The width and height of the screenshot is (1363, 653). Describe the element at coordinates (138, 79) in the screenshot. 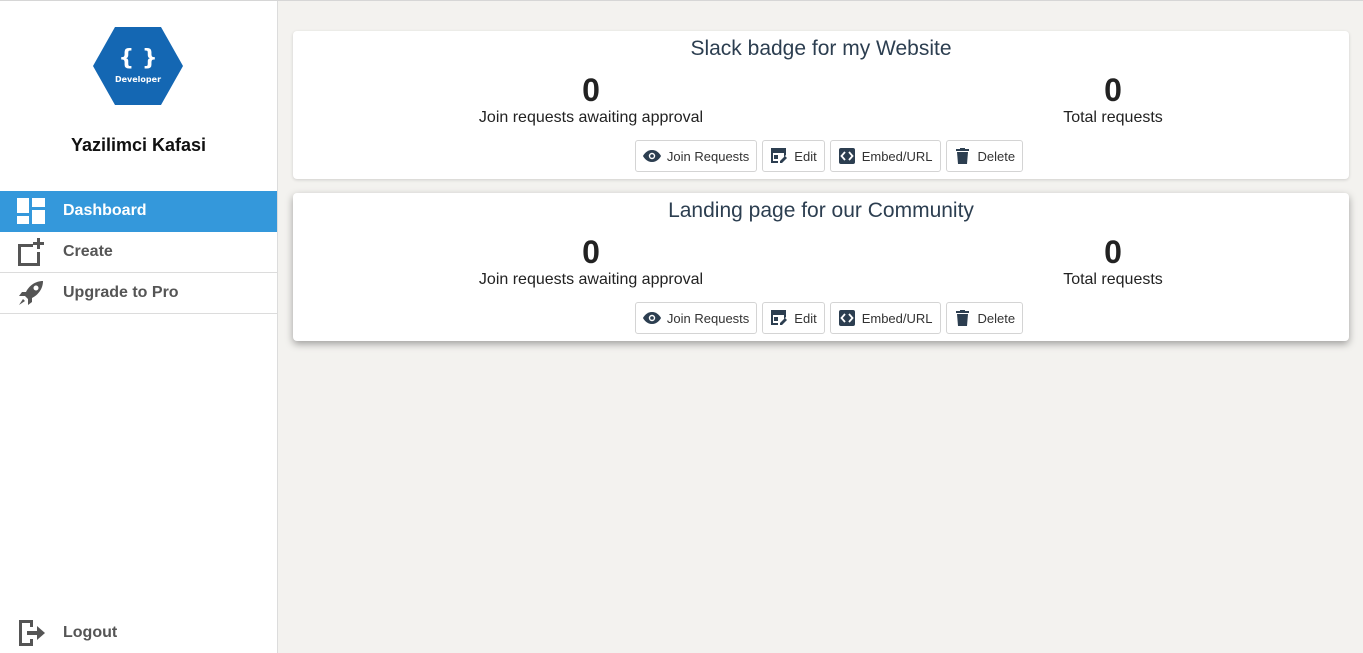

I see `logo-caption: Developer` at that location.